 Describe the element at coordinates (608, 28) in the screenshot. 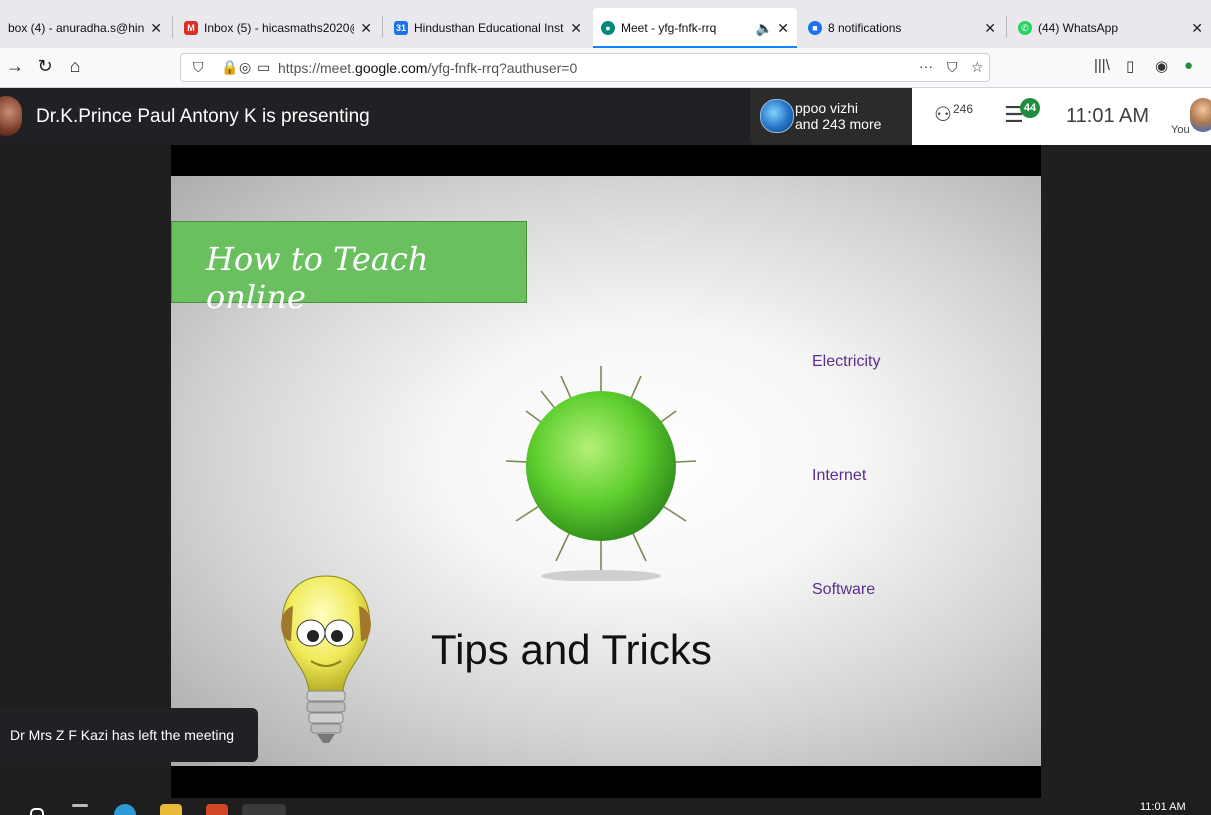

I see `meet-icon: ●` at that location.